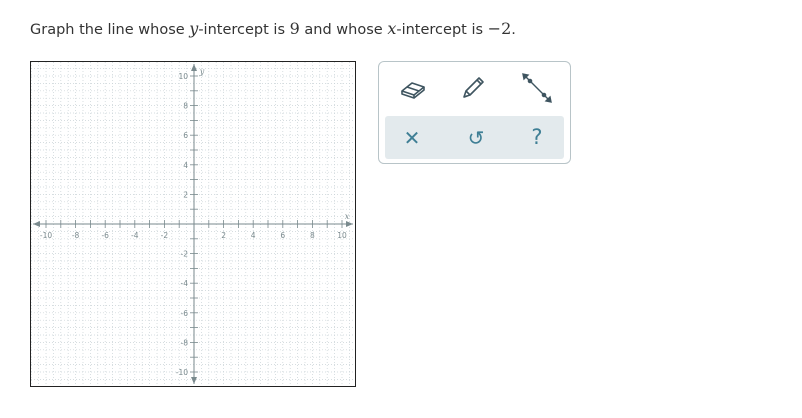 The image size is (802, 418). What do you see at coordinates (194, 67) in the screenshot?
I see `y-axis-top-arrow` at bounding box center [194, 67].